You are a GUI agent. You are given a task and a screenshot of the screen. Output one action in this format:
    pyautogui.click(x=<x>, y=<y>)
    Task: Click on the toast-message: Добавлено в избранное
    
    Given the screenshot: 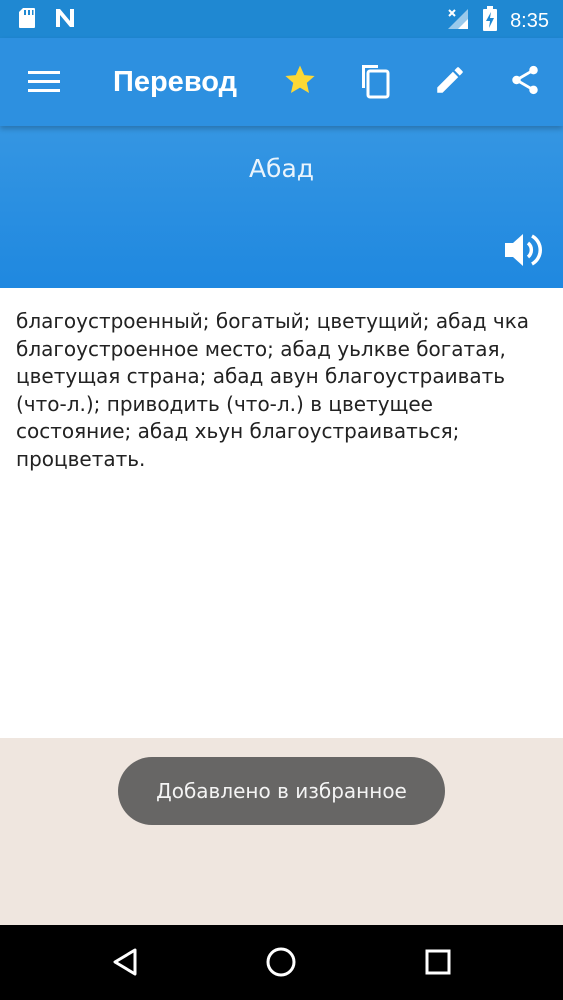 What is the action you would take?
    pyautogui.click(x=281, y=791)
    